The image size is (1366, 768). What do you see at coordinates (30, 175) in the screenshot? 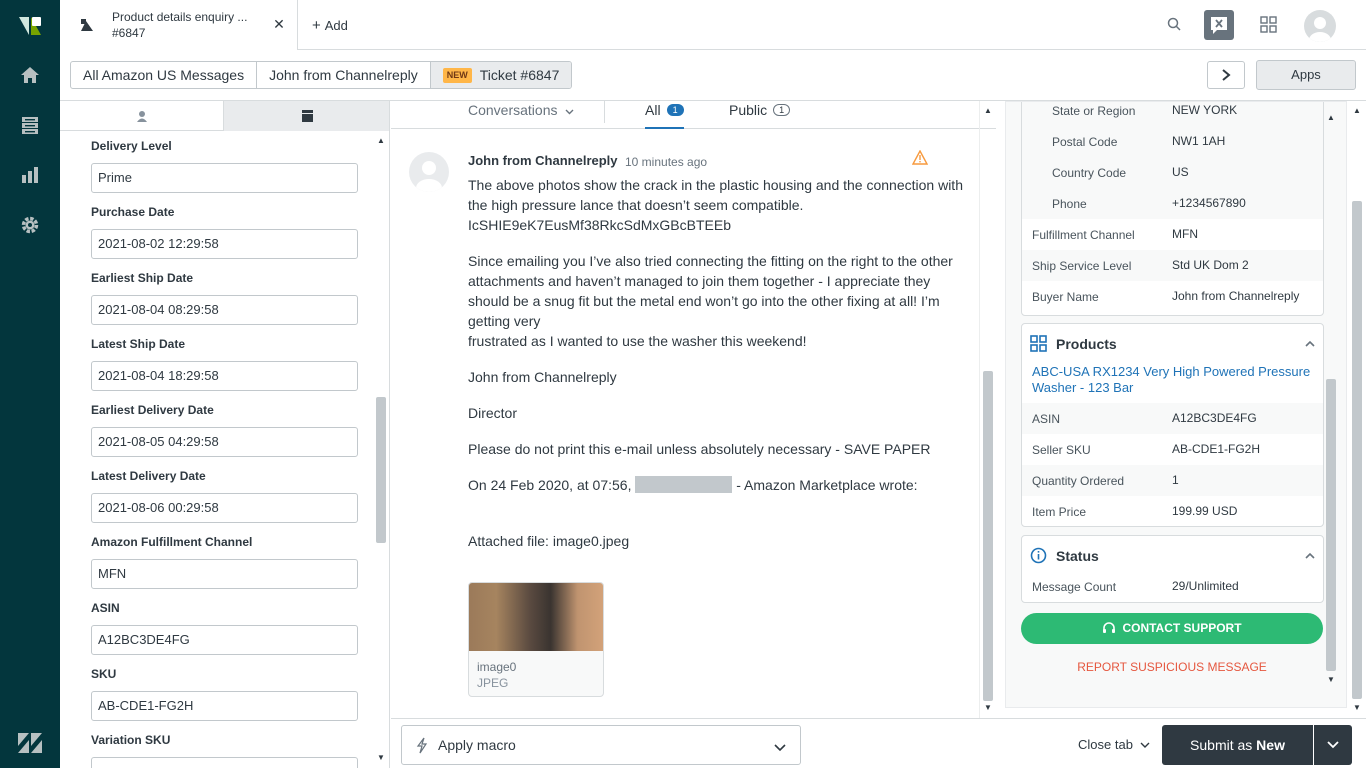
I see `reporting-icon` at bounding box center [30, 175].